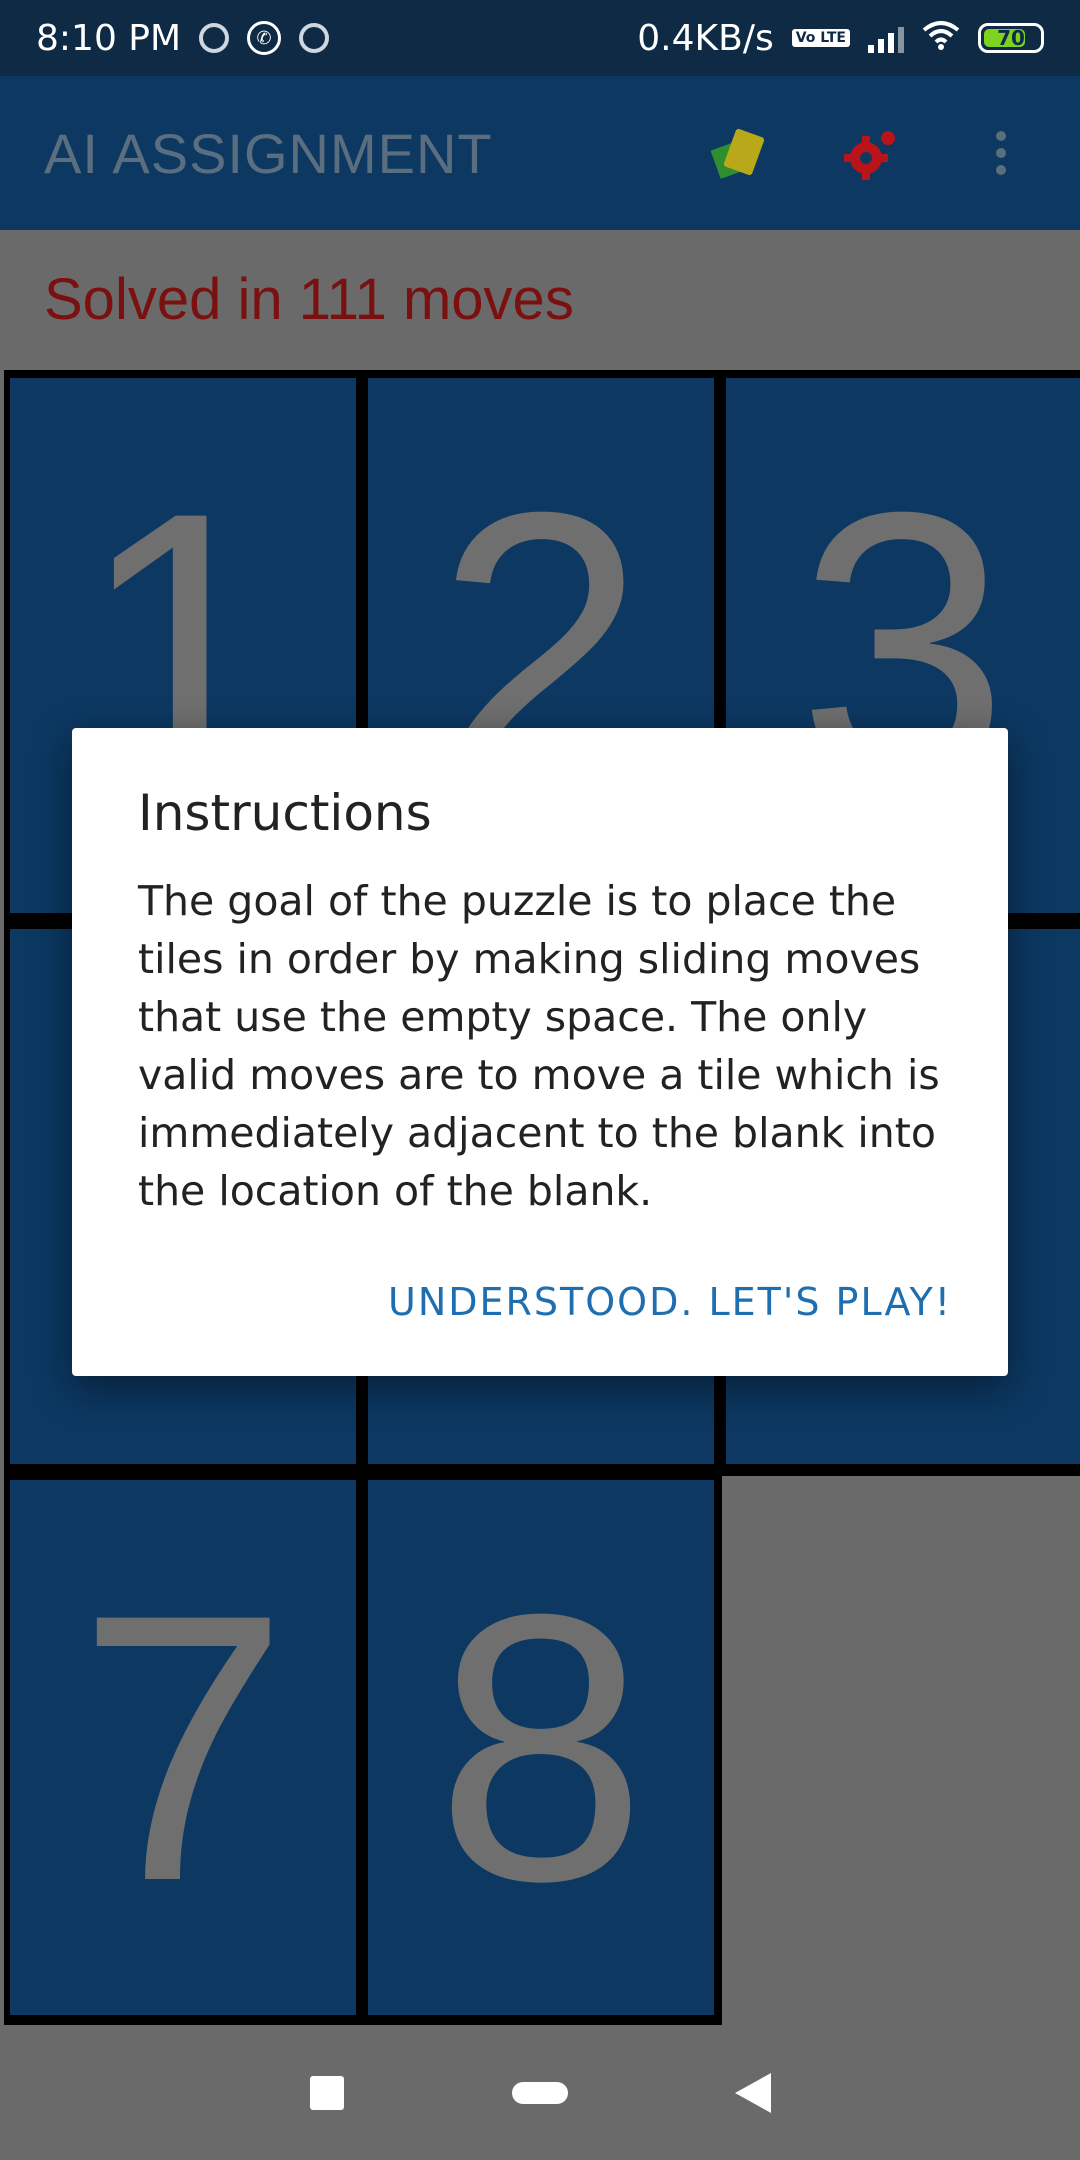  Describe the element at coordinates (183, 38) in the screenshot. I see `status-left: 8:10 PM ✆` at that location.